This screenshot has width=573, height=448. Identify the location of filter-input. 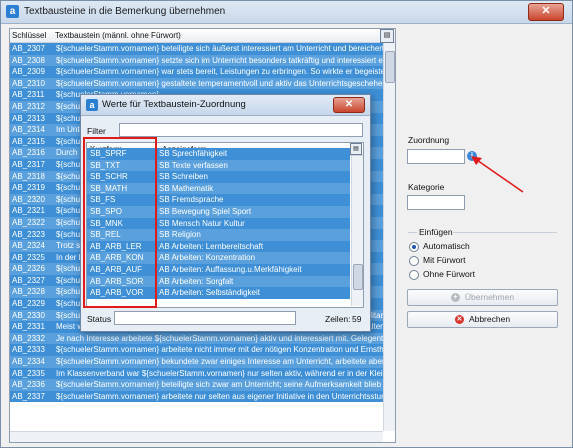
(241, 130).